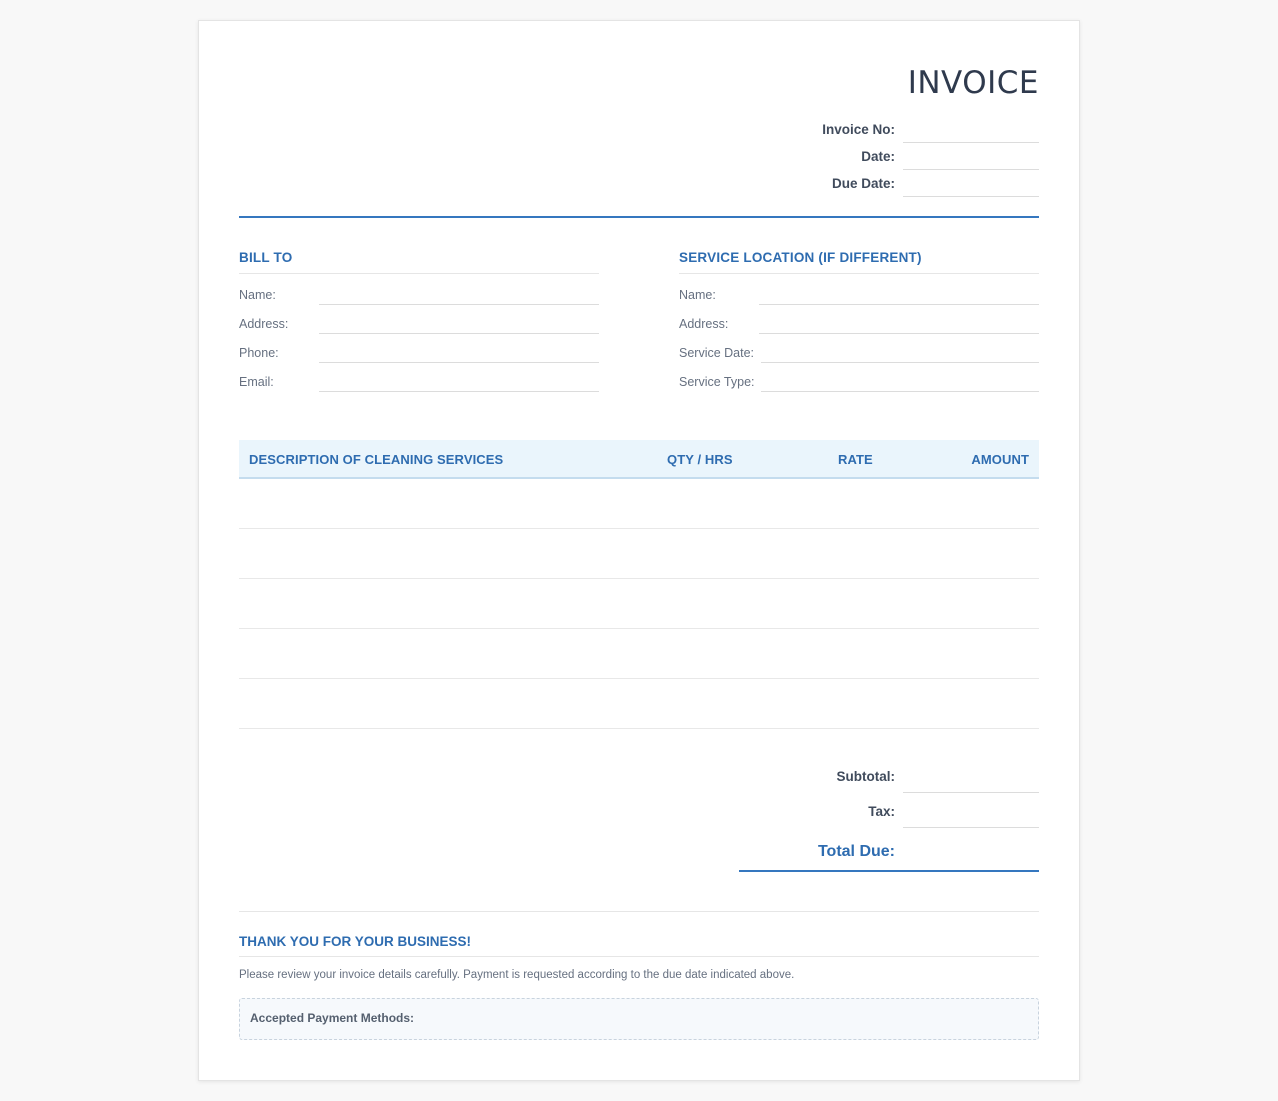 The image size is (1278, 1101). What do you see at coordinates (332, 1018) in the screenshot?
I see `payment-methods-label: Accepted Payment Methods:` at bounding box center [332, 1018].